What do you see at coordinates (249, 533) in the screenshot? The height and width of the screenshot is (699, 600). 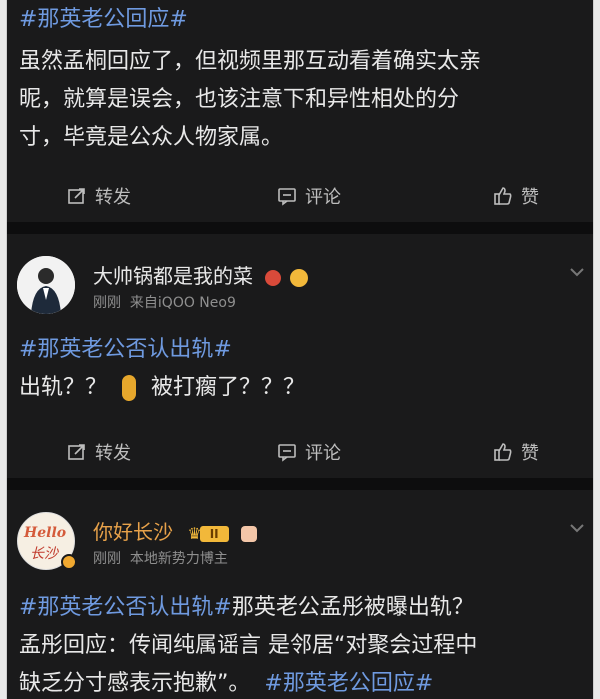 I see `hand-emoji-icon` at bounding box center [249, 533].